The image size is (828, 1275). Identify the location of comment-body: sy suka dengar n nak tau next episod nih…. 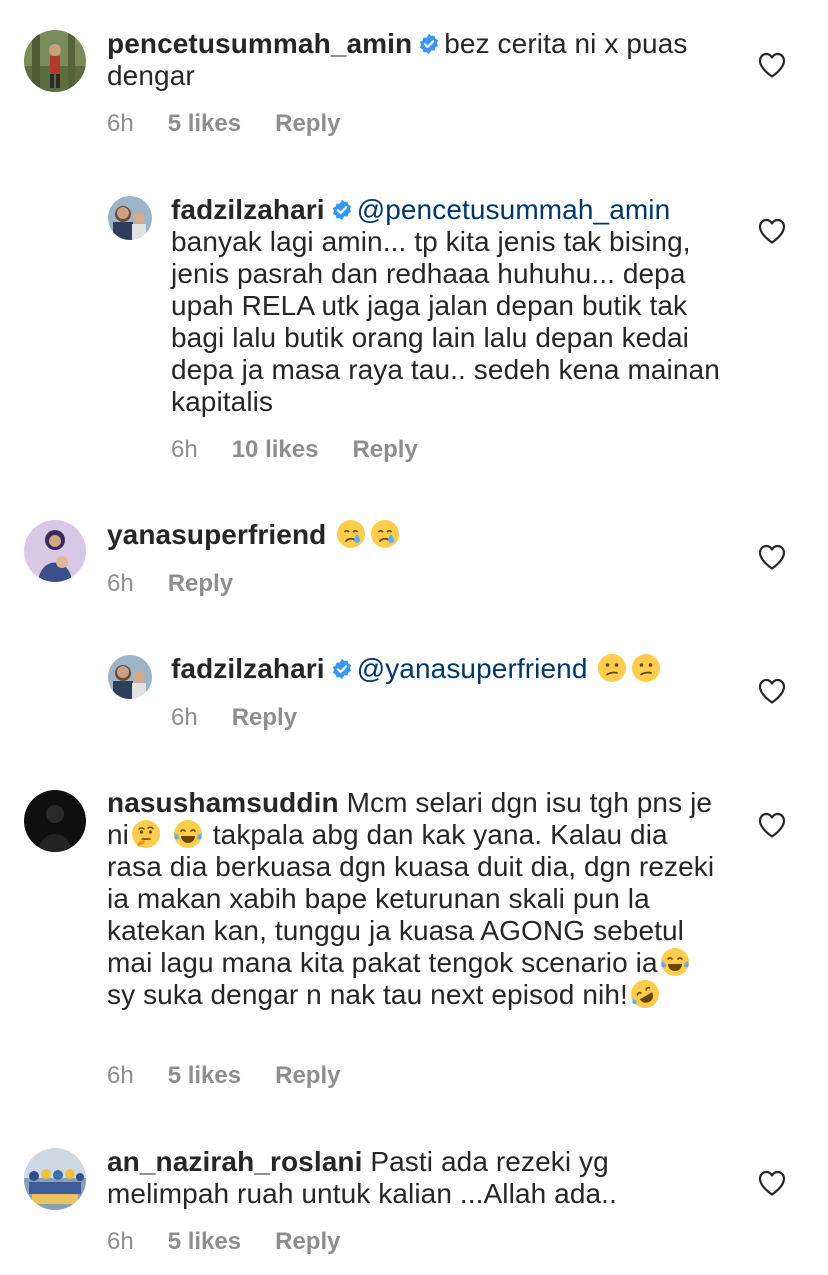
(367, 994).